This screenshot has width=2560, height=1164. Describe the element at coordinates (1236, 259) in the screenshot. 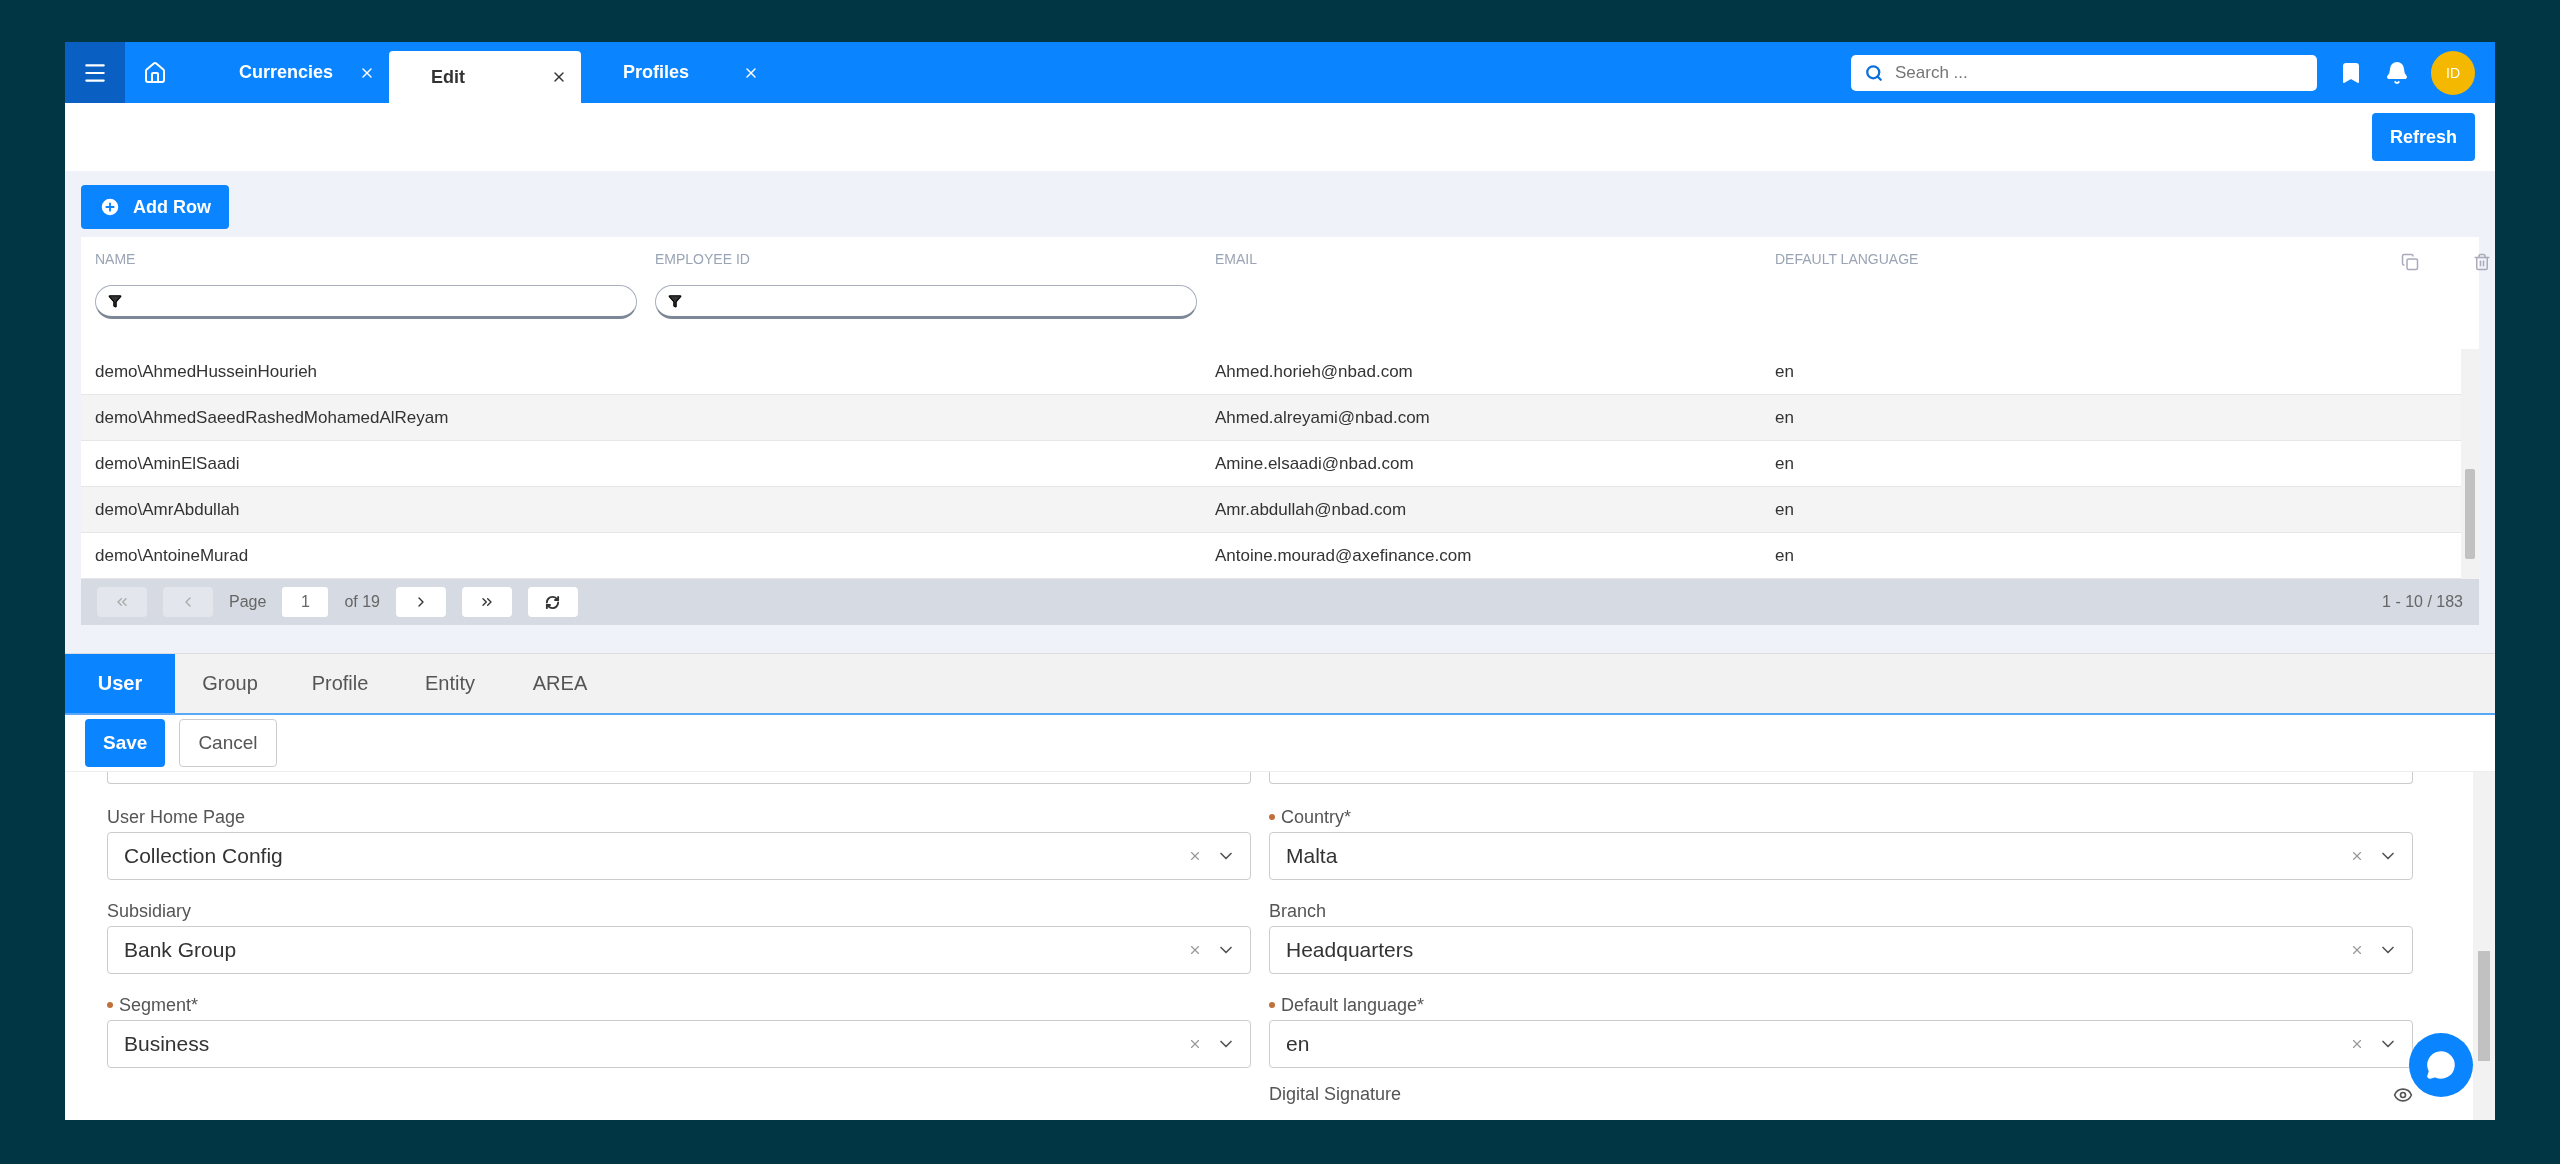

I see `column-header: EMAIL` at that location.